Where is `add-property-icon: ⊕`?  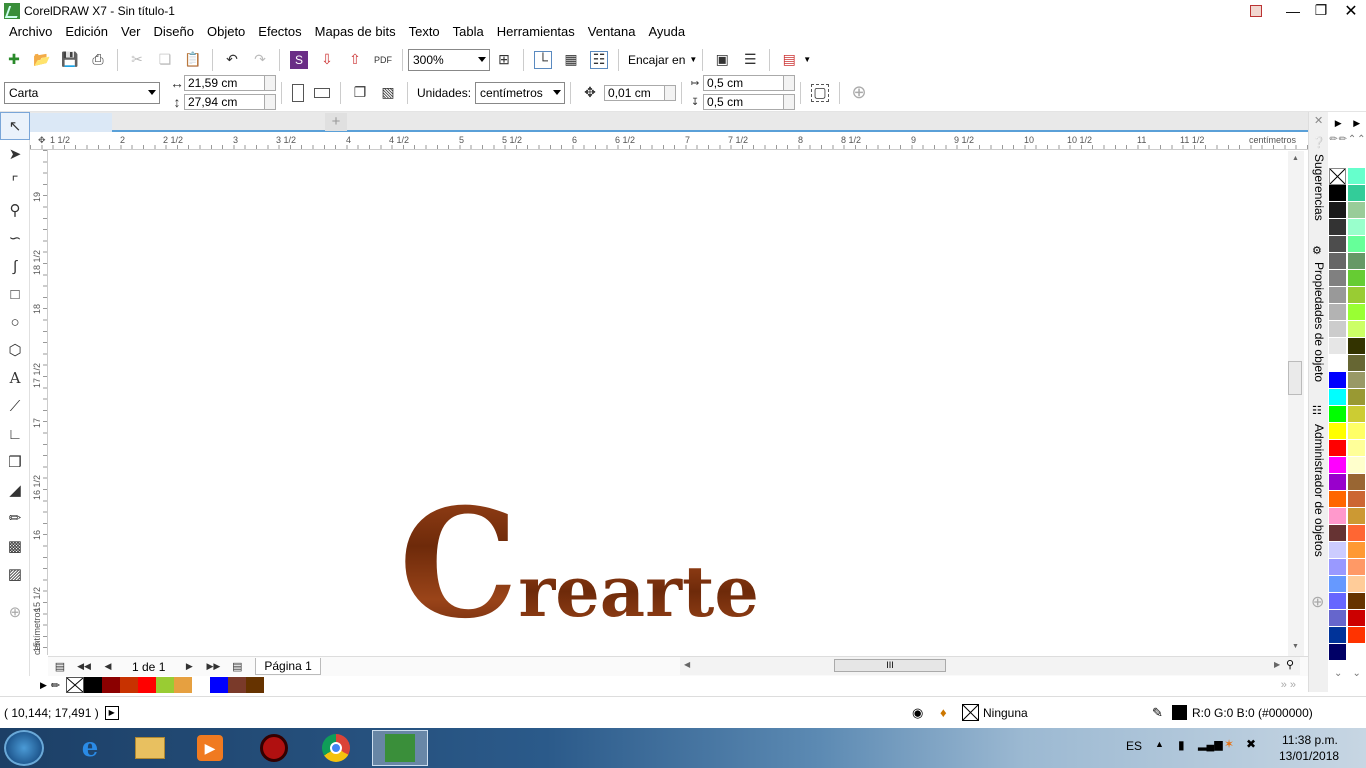
add-property-icon: ⊕ is located at coordinates (859, 92).